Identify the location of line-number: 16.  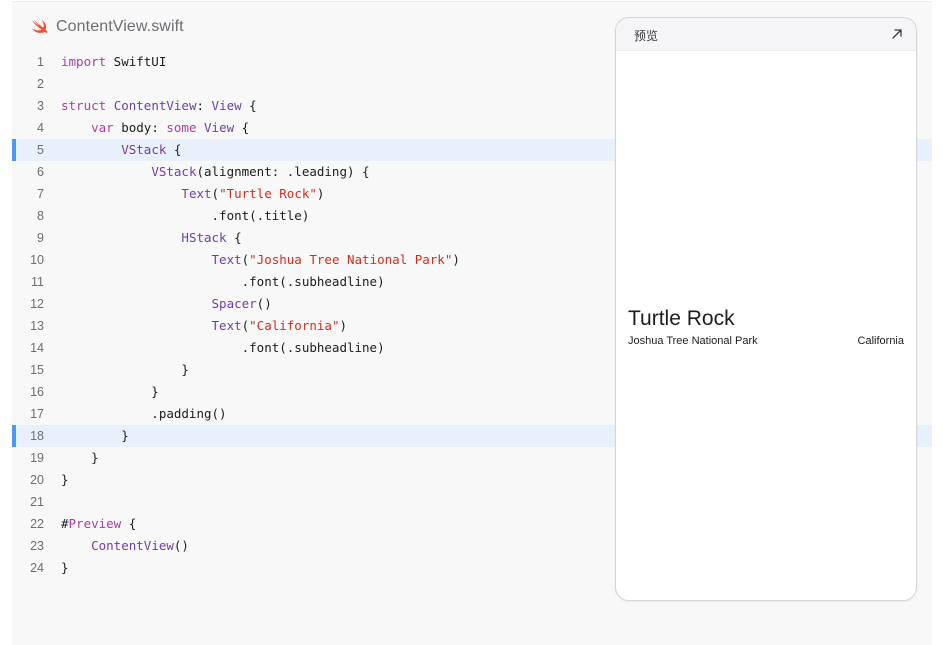
(37, 392).